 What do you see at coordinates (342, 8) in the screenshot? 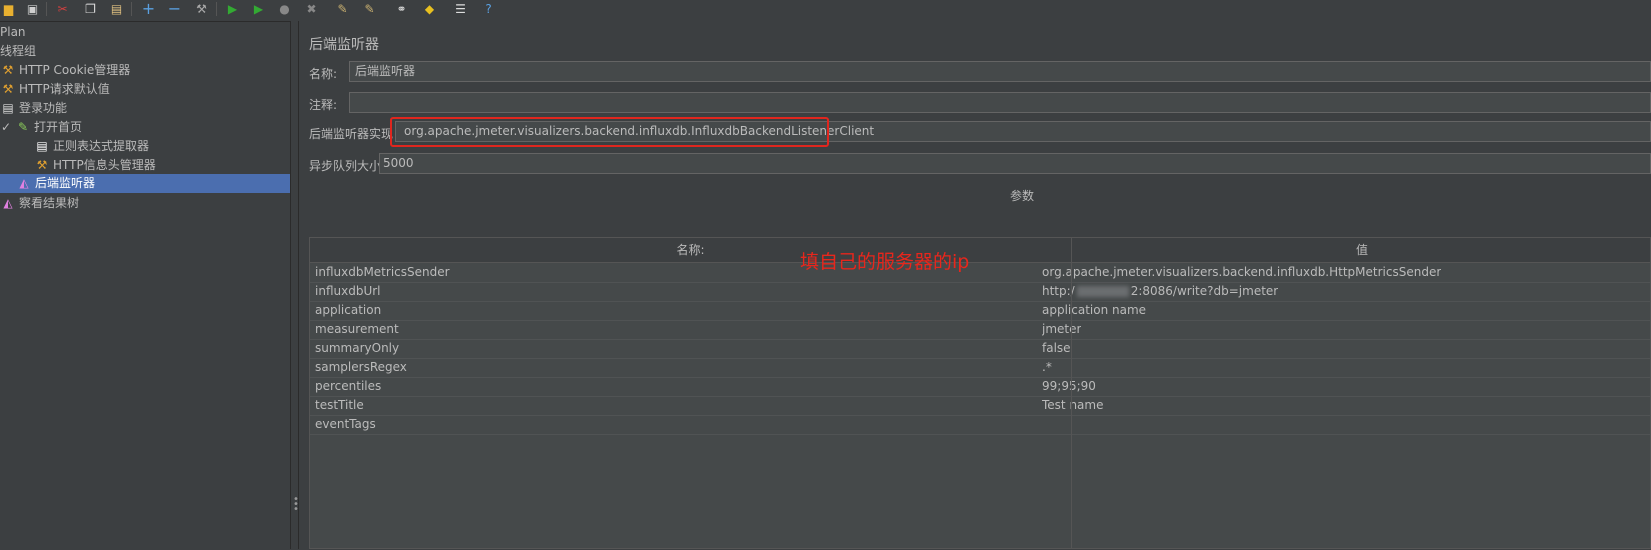
I see `clear-icon: ✎` at bounding box center [342, 8].